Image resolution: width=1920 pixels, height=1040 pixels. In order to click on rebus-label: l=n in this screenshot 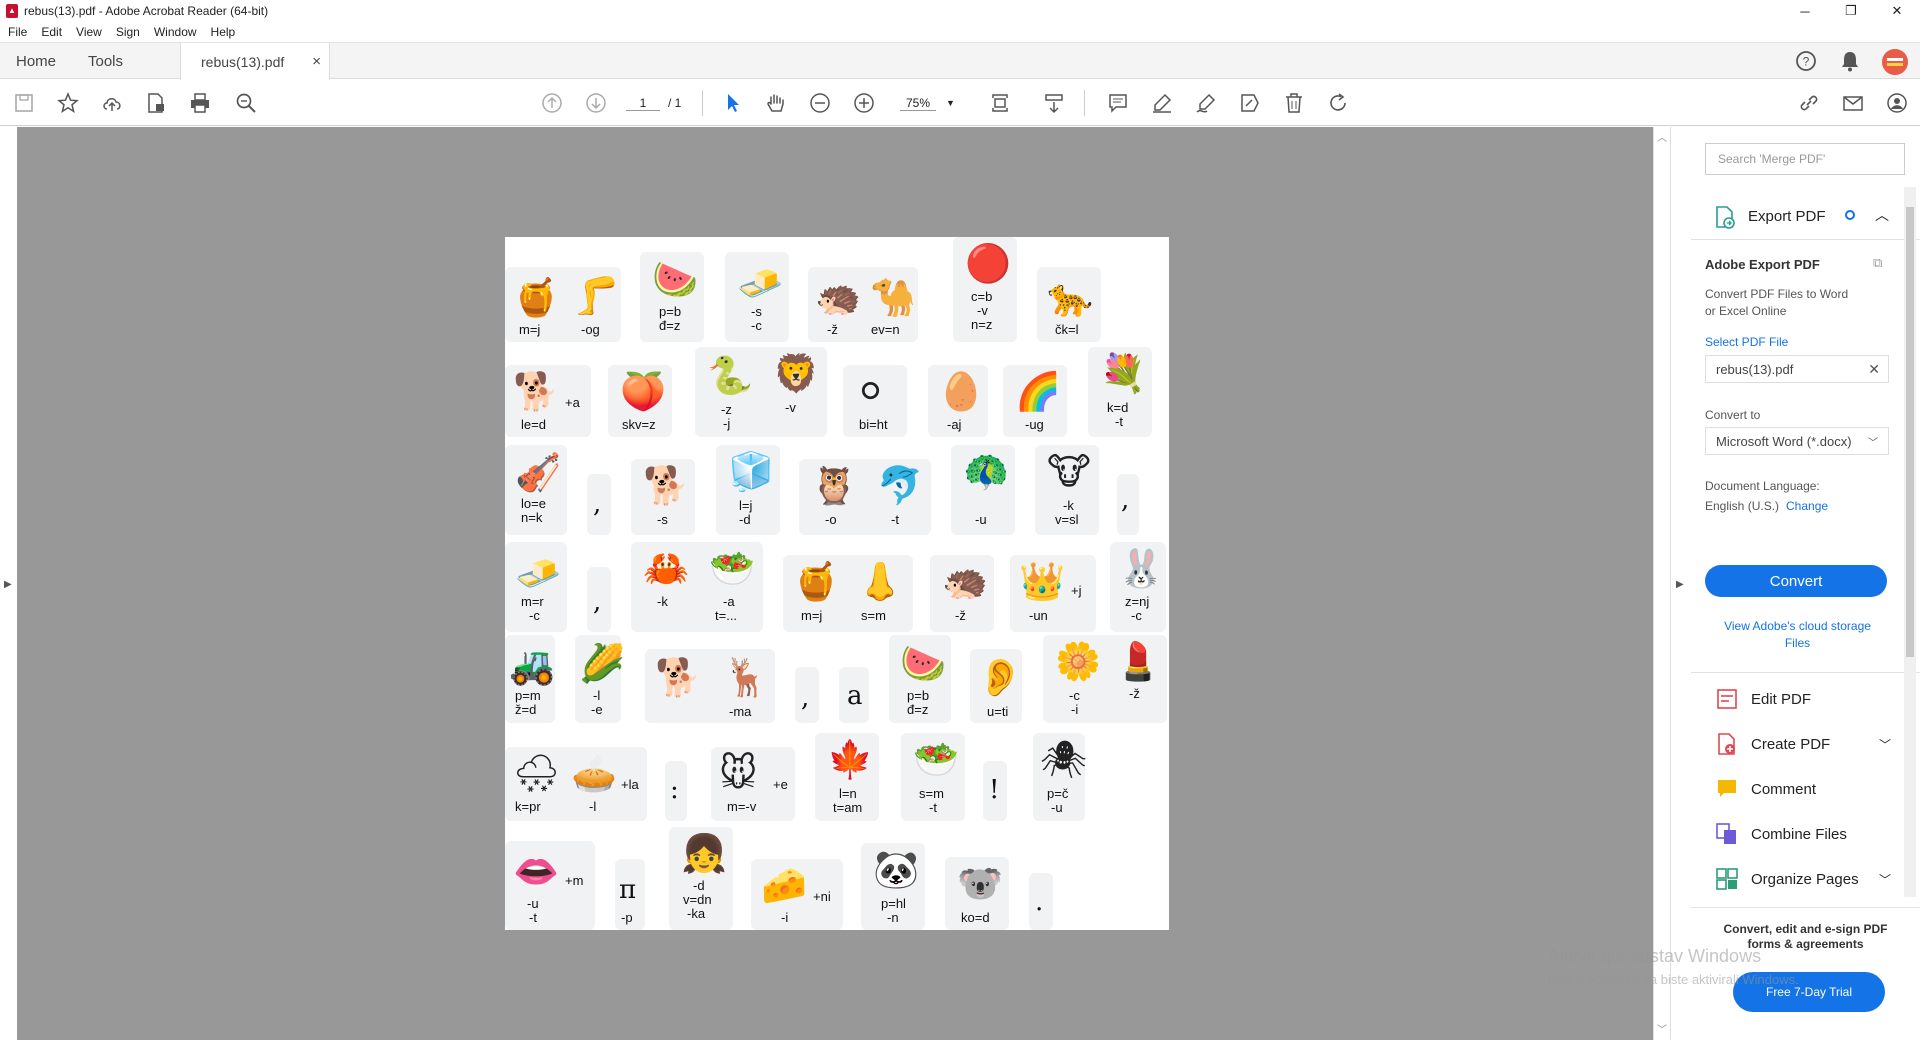, I will do `click(848, 793)`.